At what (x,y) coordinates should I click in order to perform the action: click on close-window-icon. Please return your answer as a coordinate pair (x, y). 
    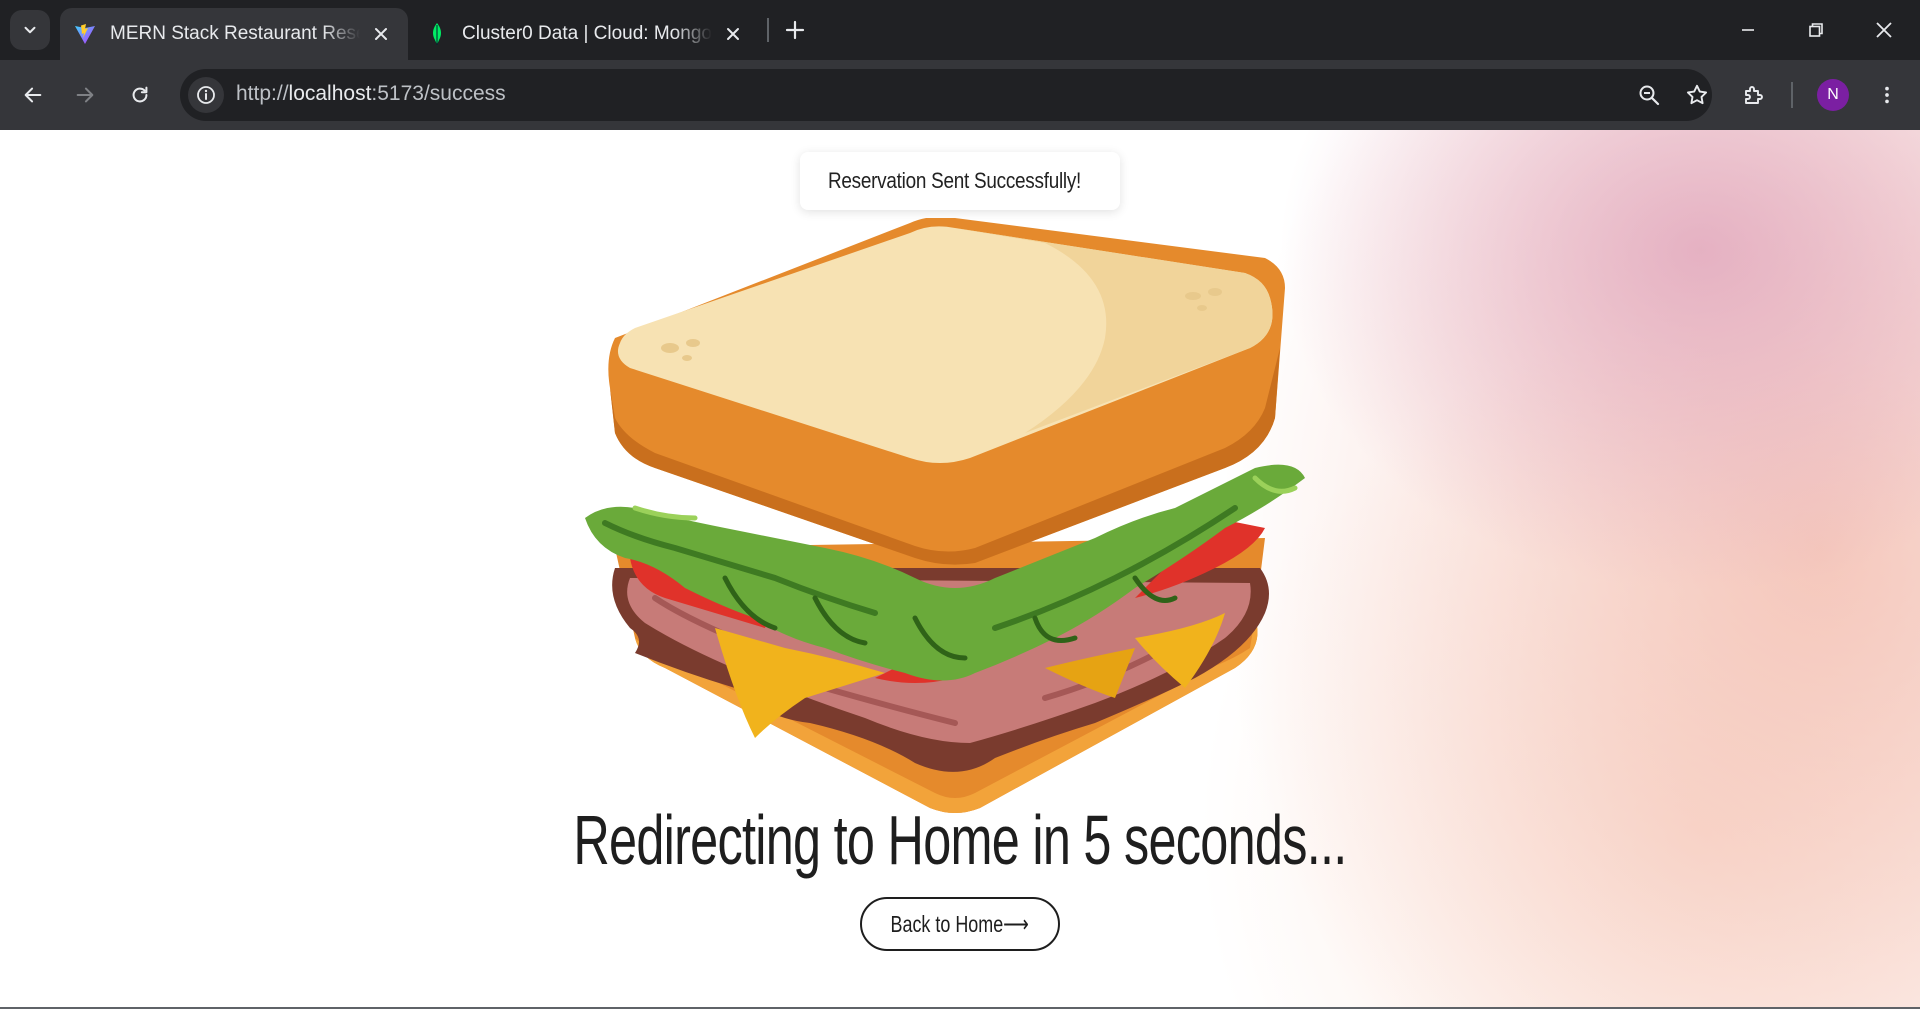
    Looking at the image, I should click on (1884, 30).